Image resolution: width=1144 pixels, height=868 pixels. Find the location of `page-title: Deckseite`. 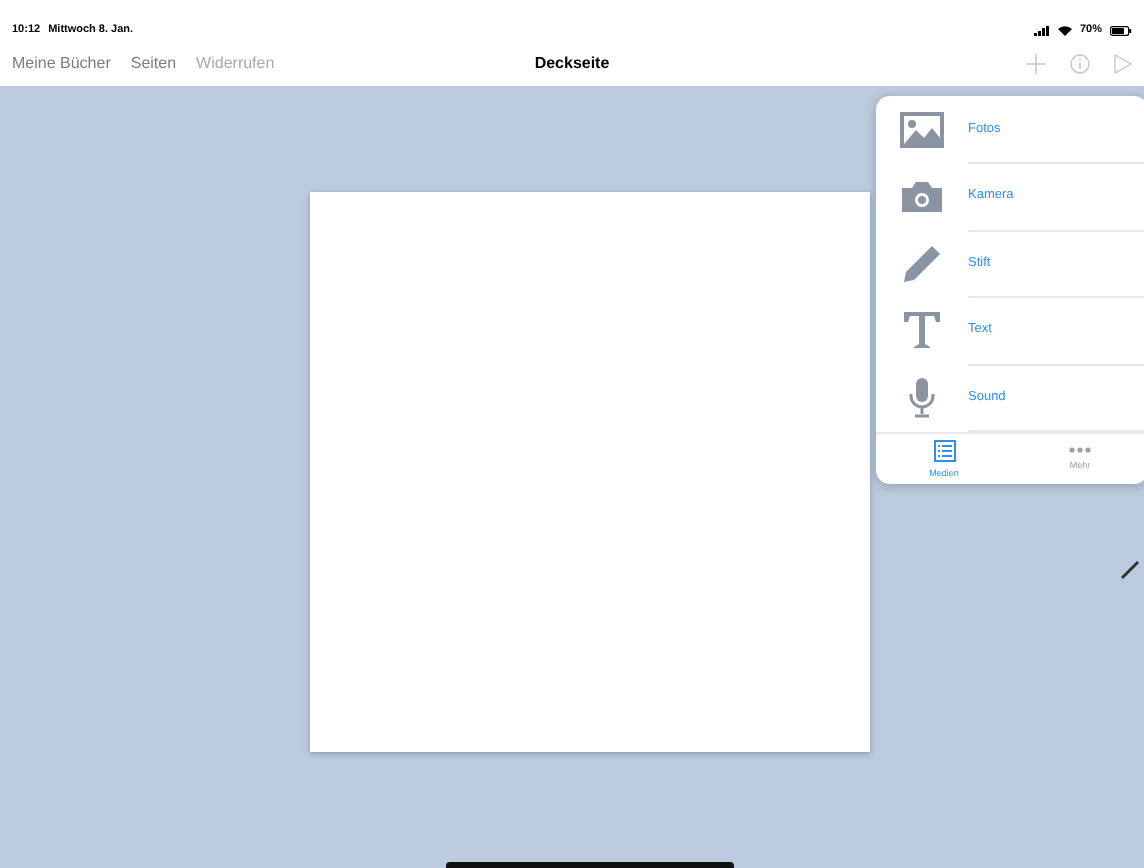

page-title: Deckseite is located at coordinates (572, 63).